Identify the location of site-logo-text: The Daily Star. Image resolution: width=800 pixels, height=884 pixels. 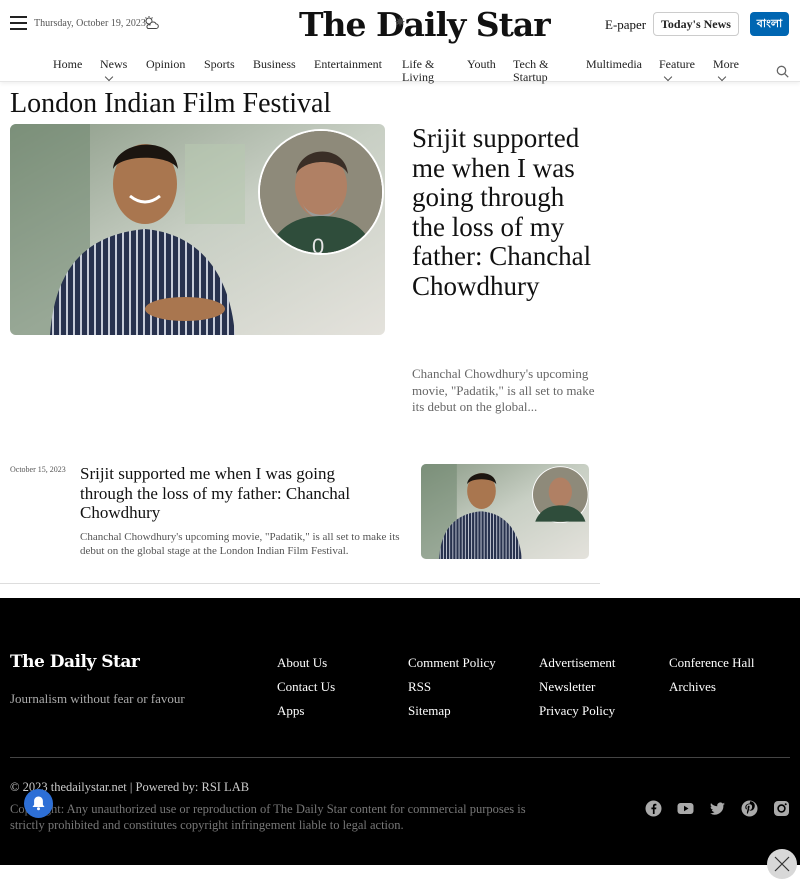
(425, 24).